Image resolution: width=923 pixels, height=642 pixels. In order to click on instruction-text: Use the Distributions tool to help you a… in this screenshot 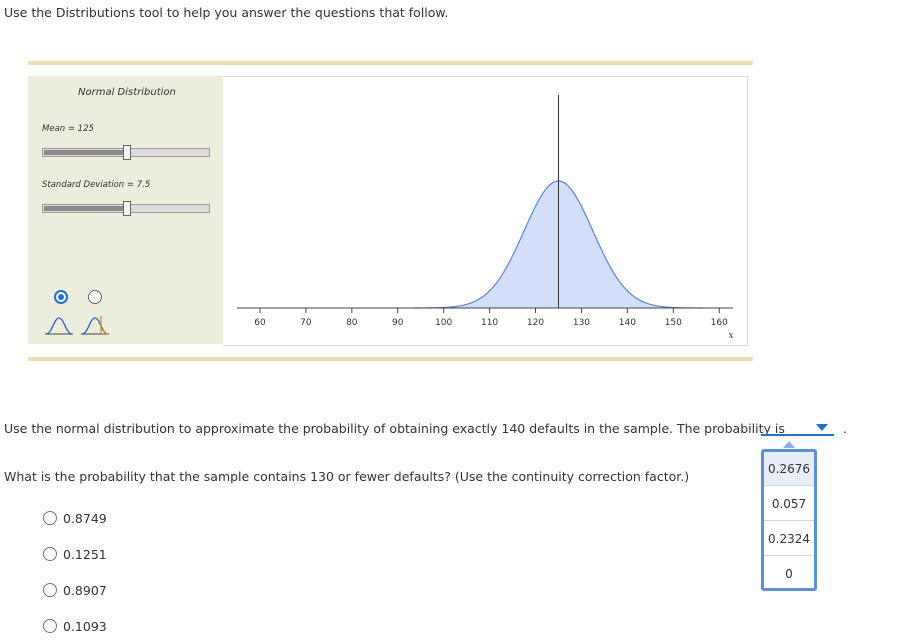, I will do `click(226, 12)`.